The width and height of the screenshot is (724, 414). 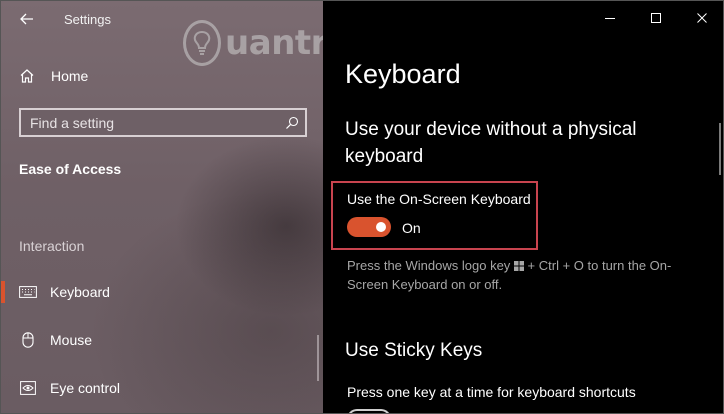 I want to click on search-box, so click(x=163, y=122).